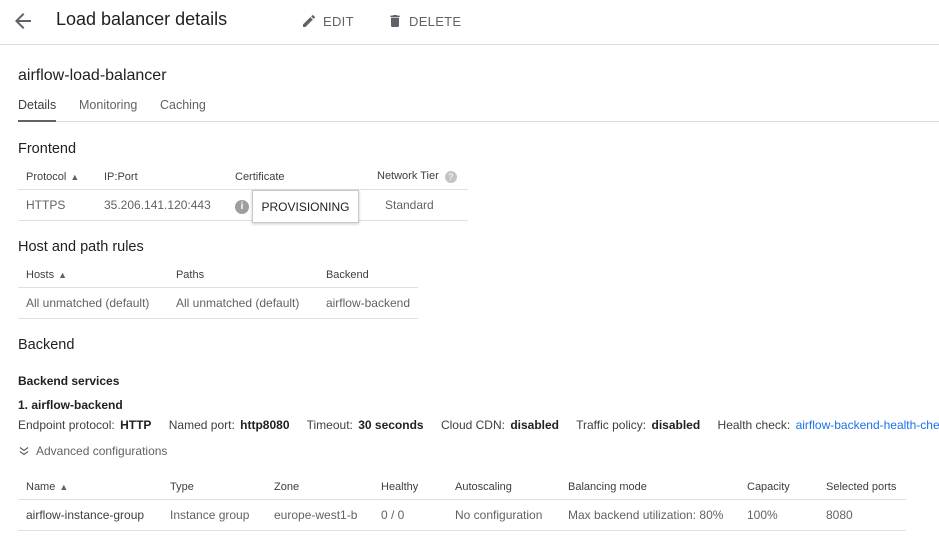 The width and height of the screenshot is (939, 558). What do you see at coordinates (214, 487) in the screenshot?
I see `col-type: Type` at bounding box center [214, 487].